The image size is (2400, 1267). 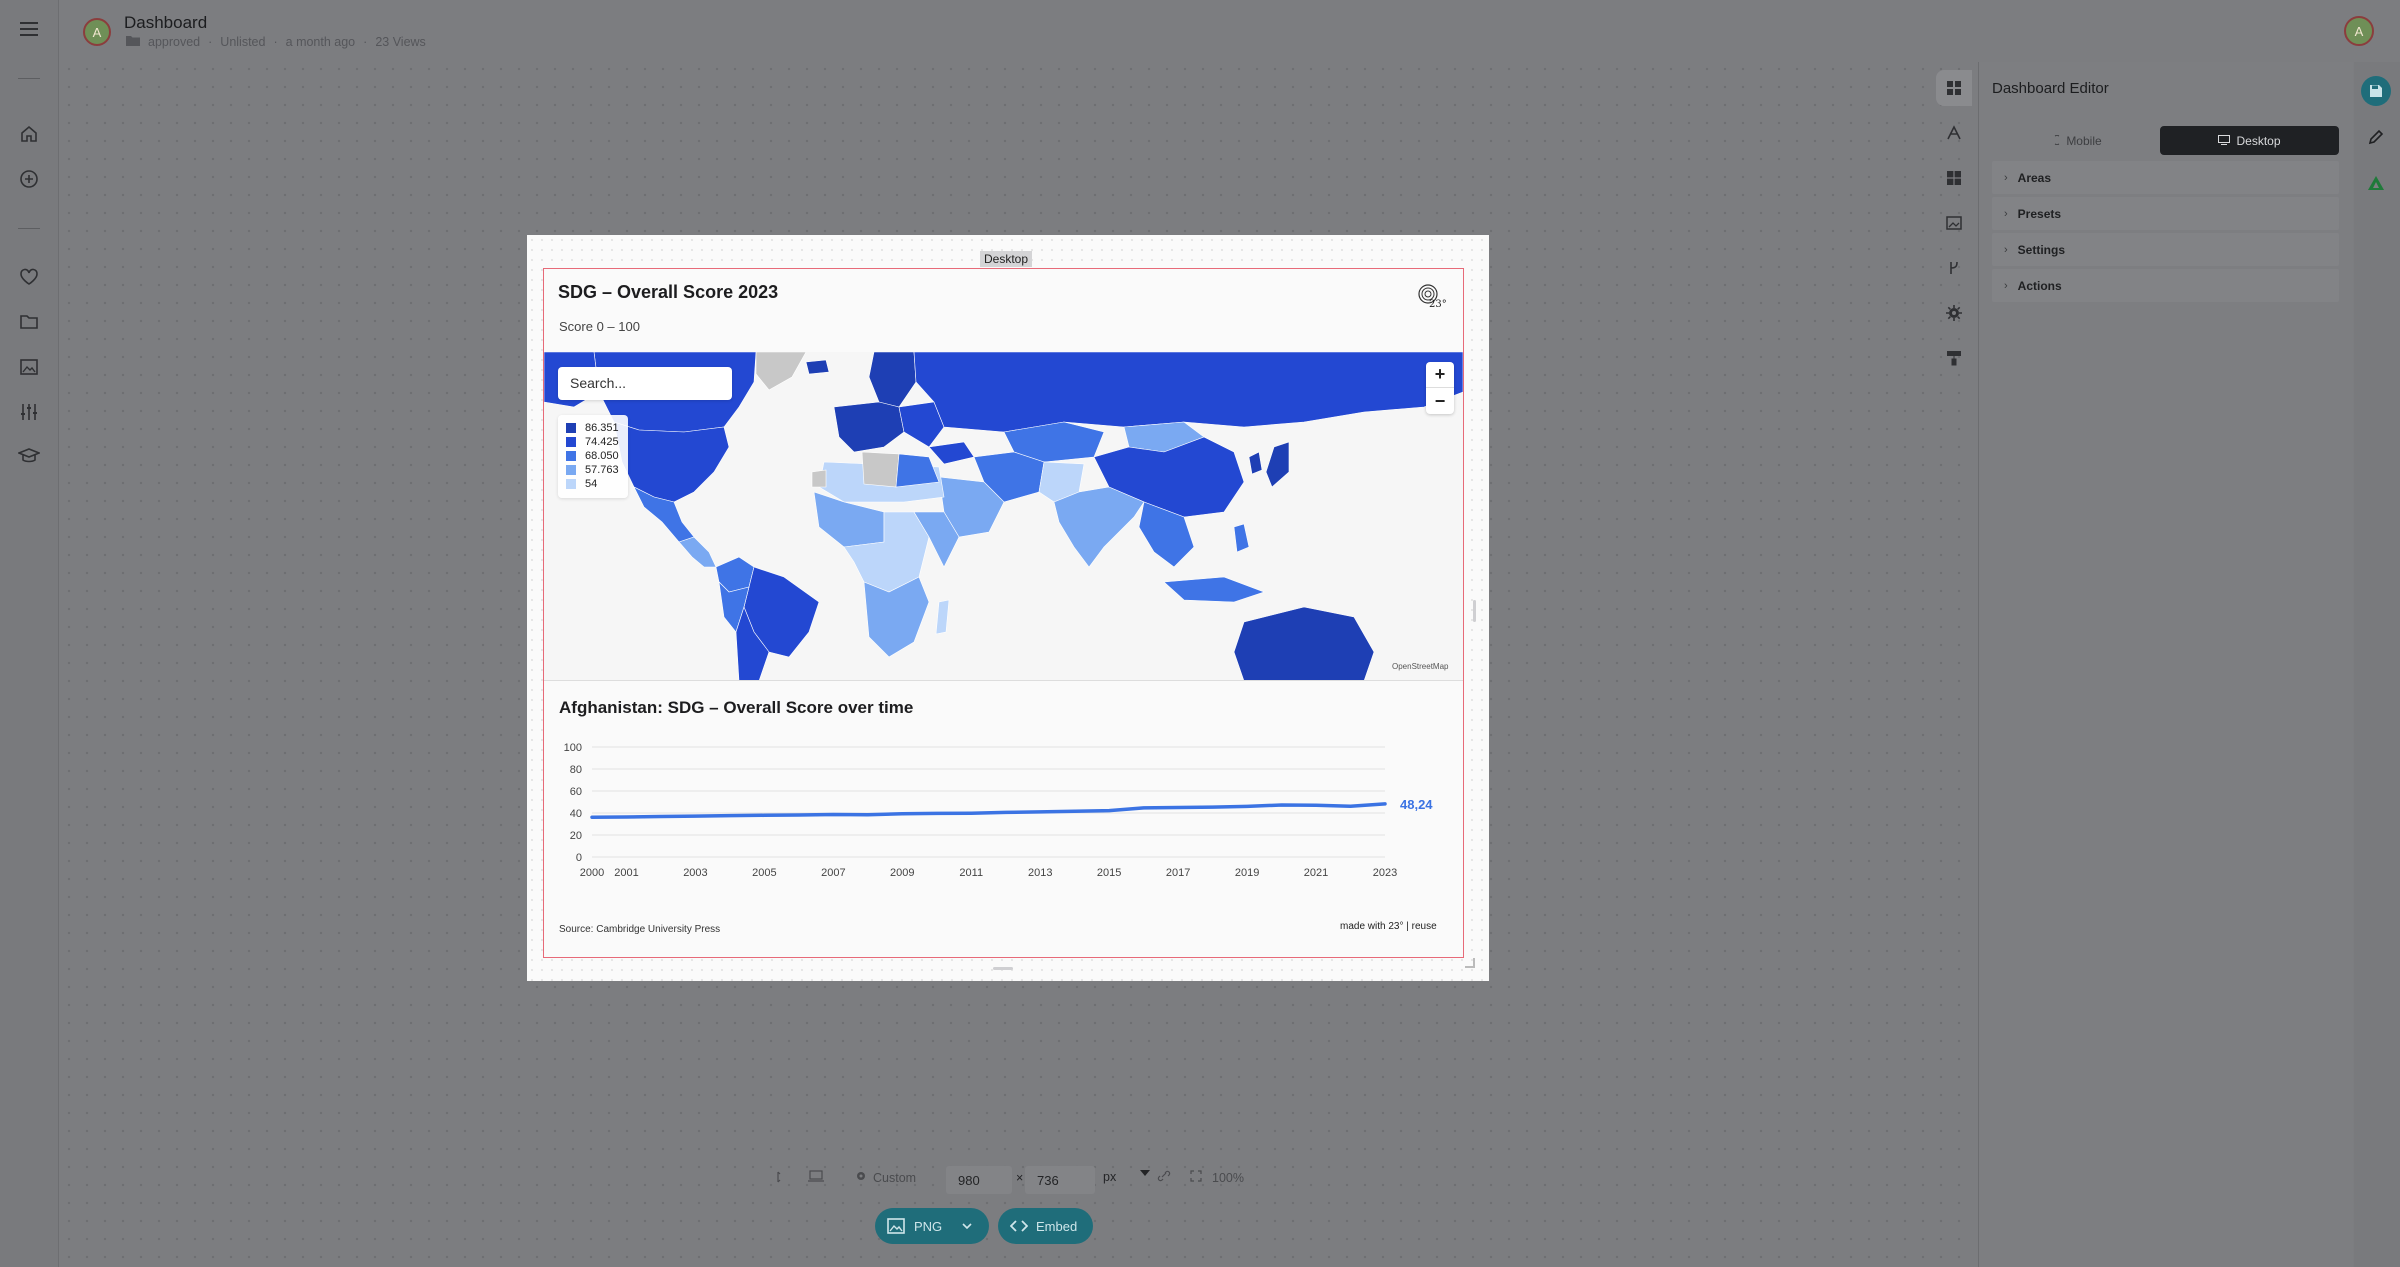 I want to click on desktop-toggle: Desktop, so click(x=2249, y=140).